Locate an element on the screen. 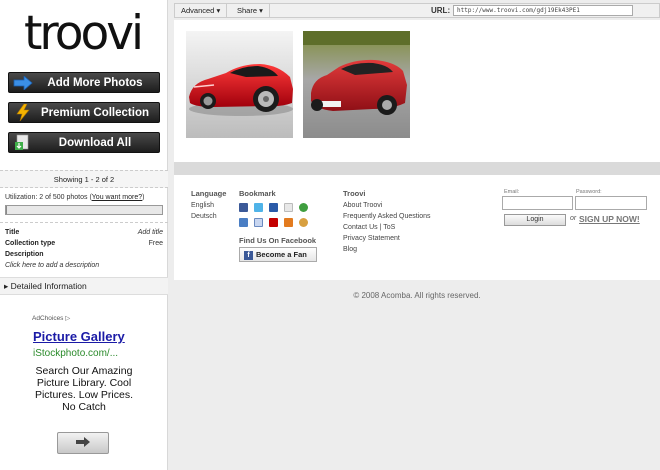 Image resolution: width=660 pixels, height=470 pixels. ad-go-button is located at coordinates (83, 443).